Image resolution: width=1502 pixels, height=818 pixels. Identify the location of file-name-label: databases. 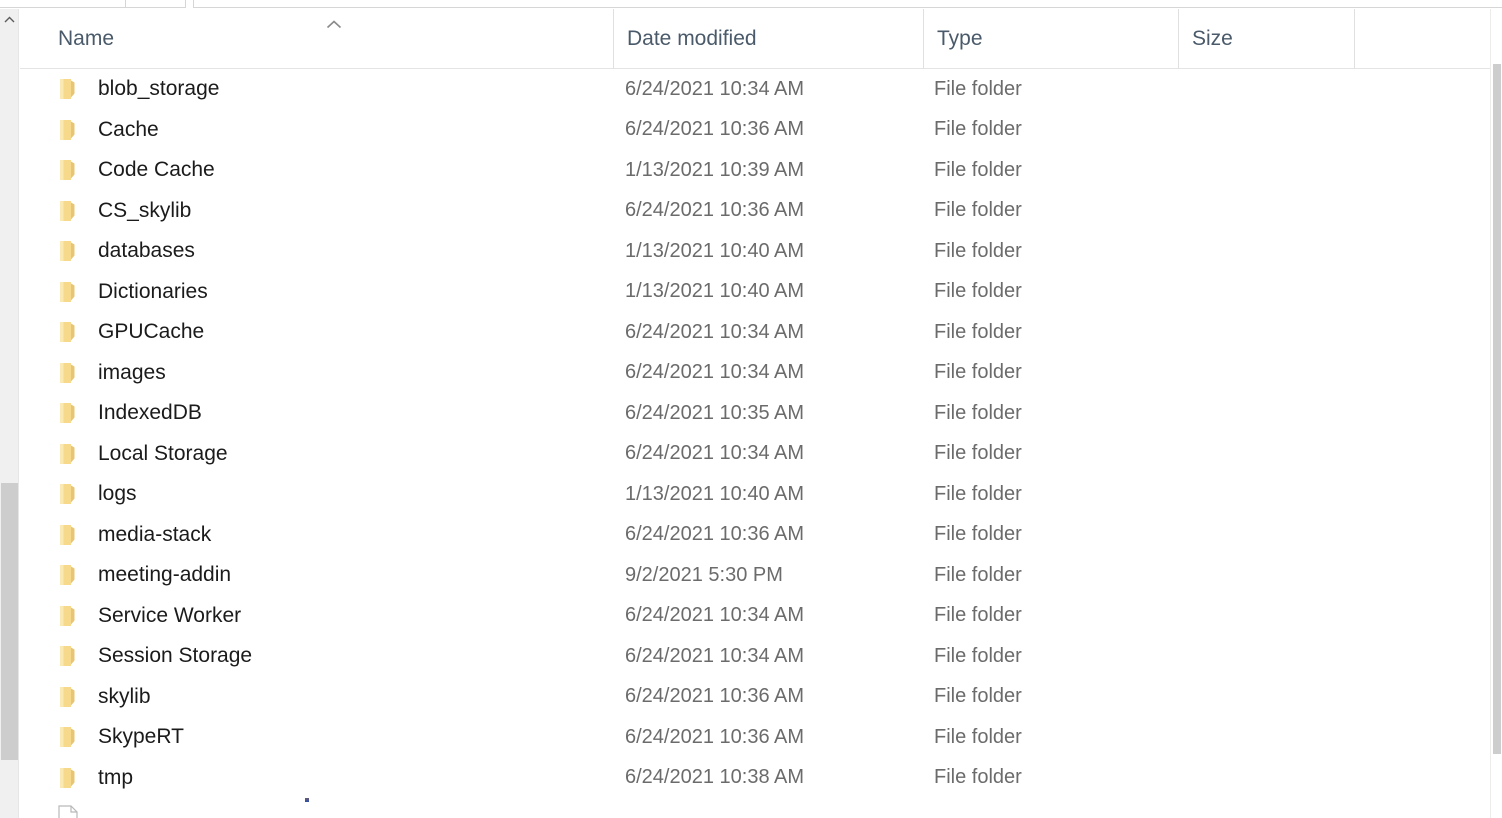
(146, 251).